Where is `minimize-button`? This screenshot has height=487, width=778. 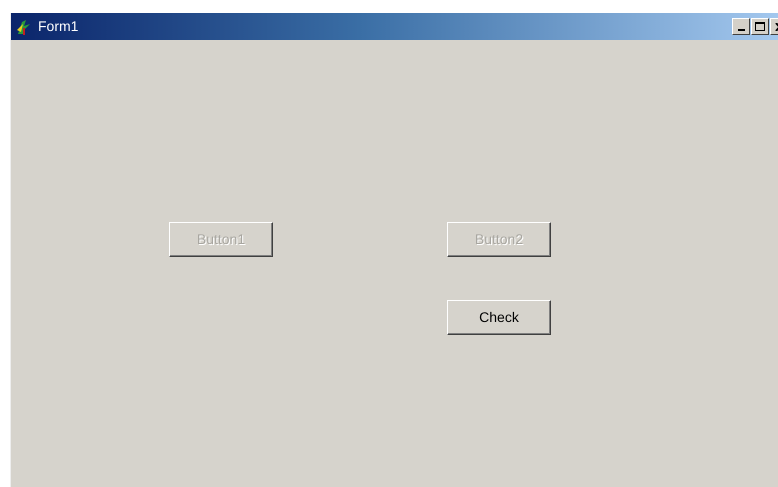 minimize-button is located at coordinates (741, 26).